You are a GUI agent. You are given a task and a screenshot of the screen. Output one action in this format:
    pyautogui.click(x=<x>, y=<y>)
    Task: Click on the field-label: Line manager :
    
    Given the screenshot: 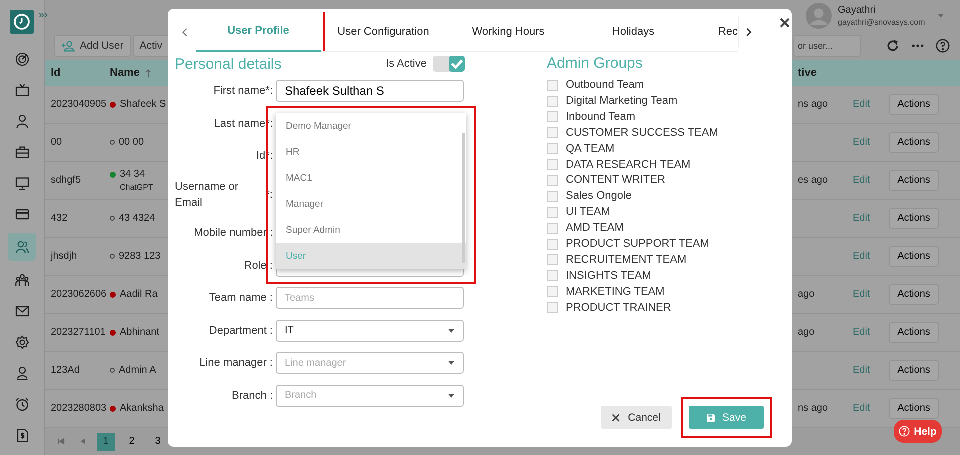 What is the action you would take?
    pyautogui.click(x=235, y=363)
    